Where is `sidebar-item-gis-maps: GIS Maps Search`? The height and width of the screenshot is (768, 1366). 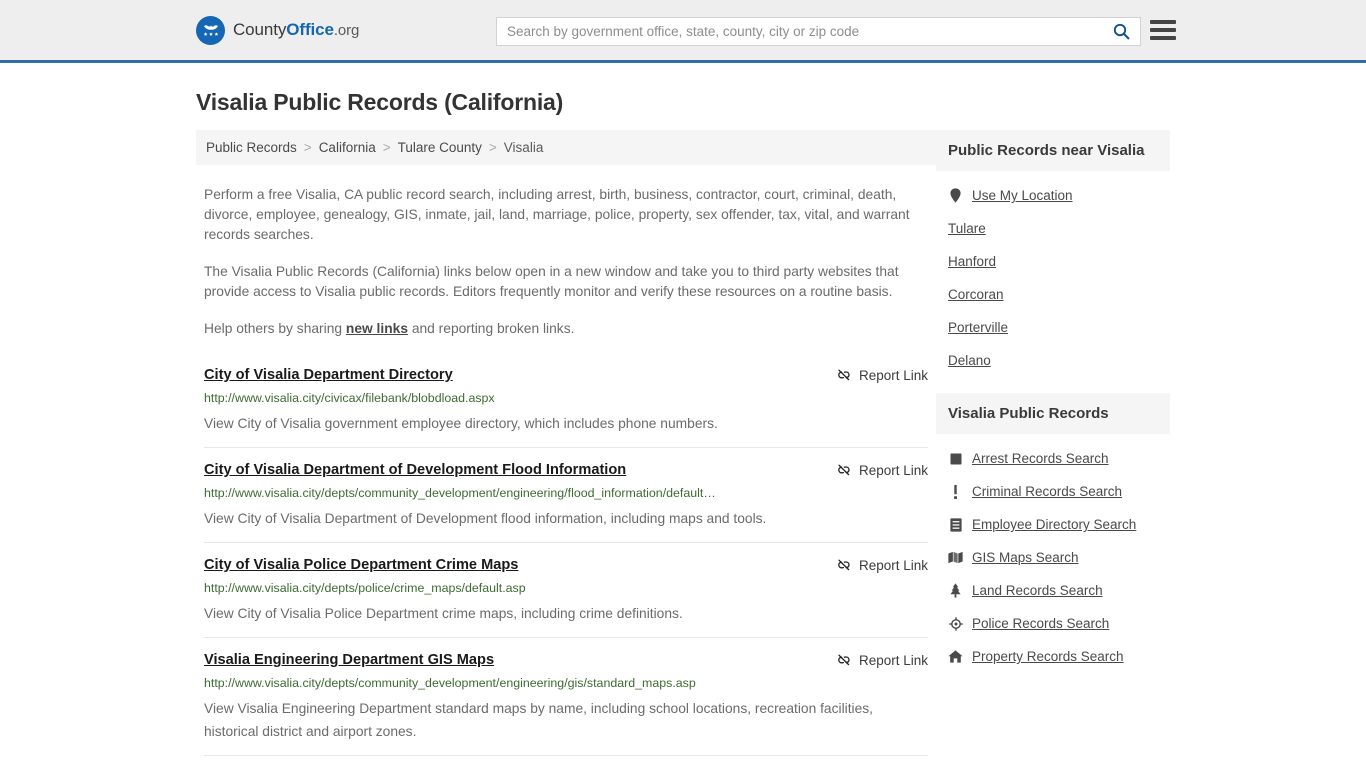 sidebar-item-gis-maps: GIS Maps Search is located at coordinates (1053, 557).